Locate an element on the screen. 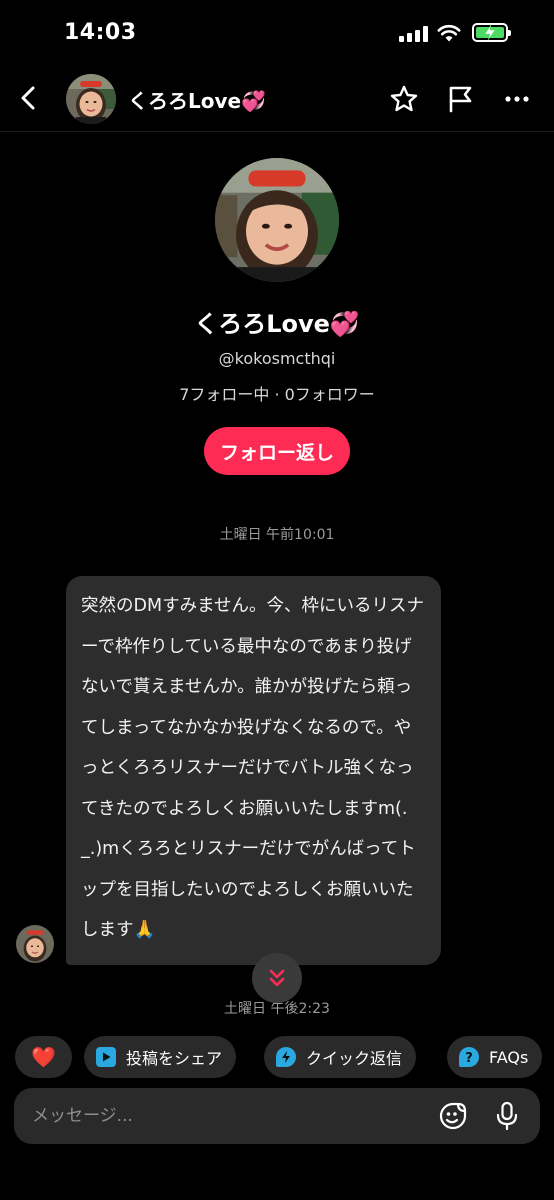 The image size is (554, 1200). play-square-icon is located at coordinates (106, 1057).